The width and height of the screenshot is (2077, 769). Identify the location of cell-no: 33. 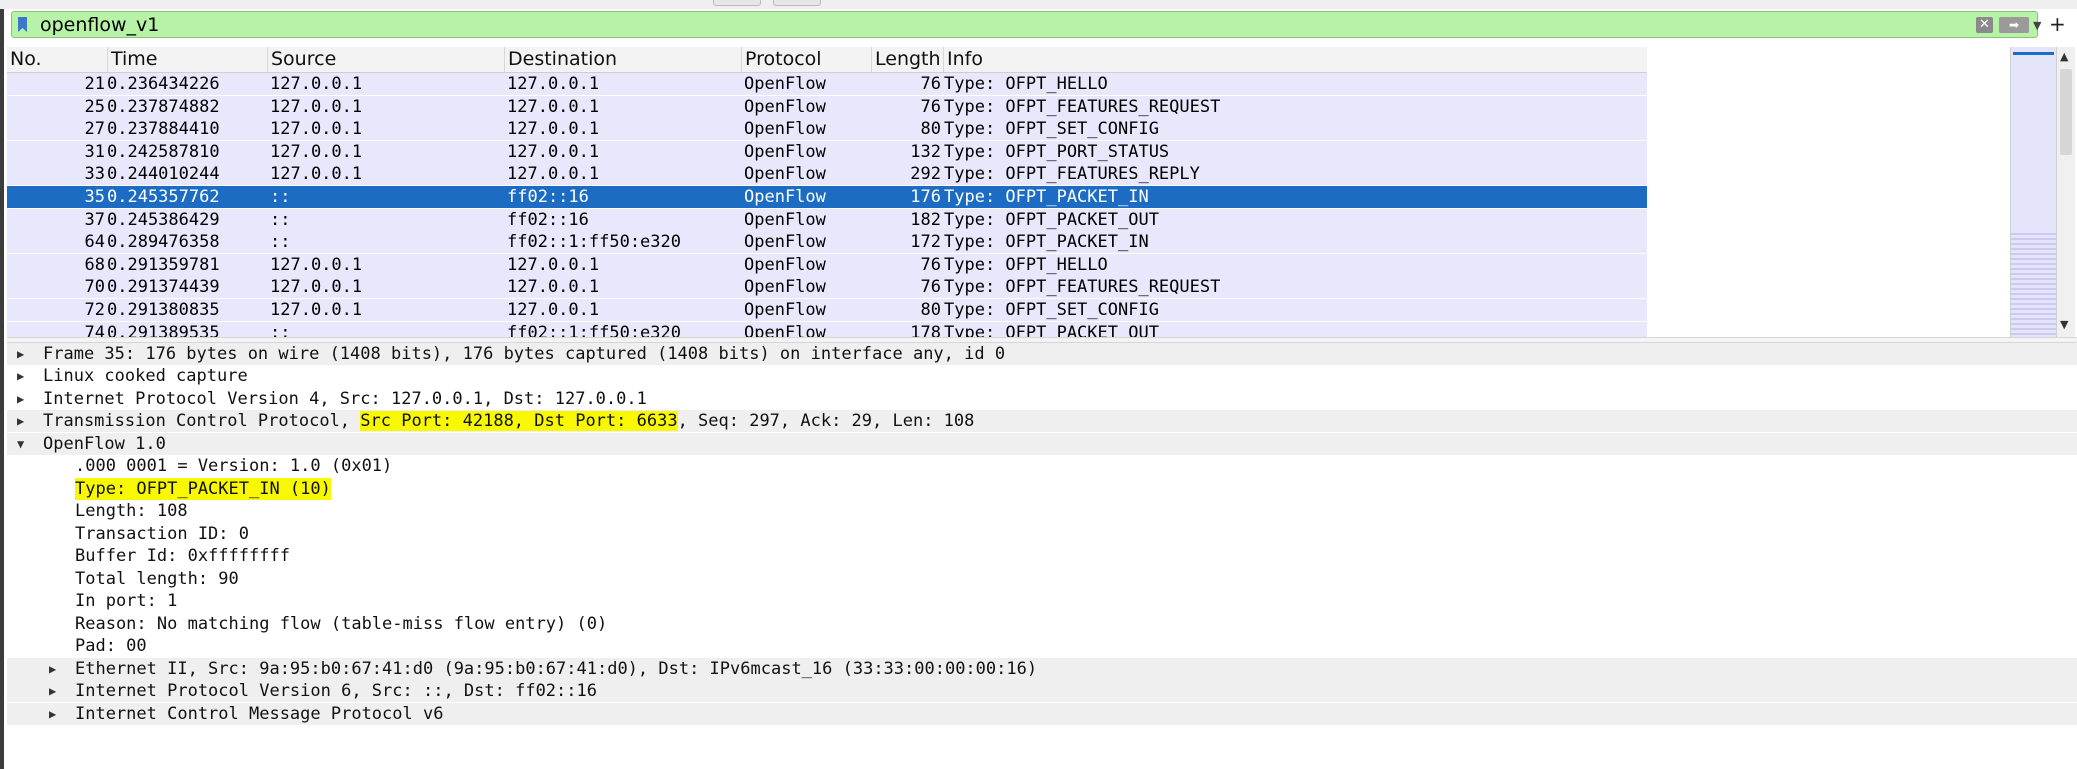
(94, 174).